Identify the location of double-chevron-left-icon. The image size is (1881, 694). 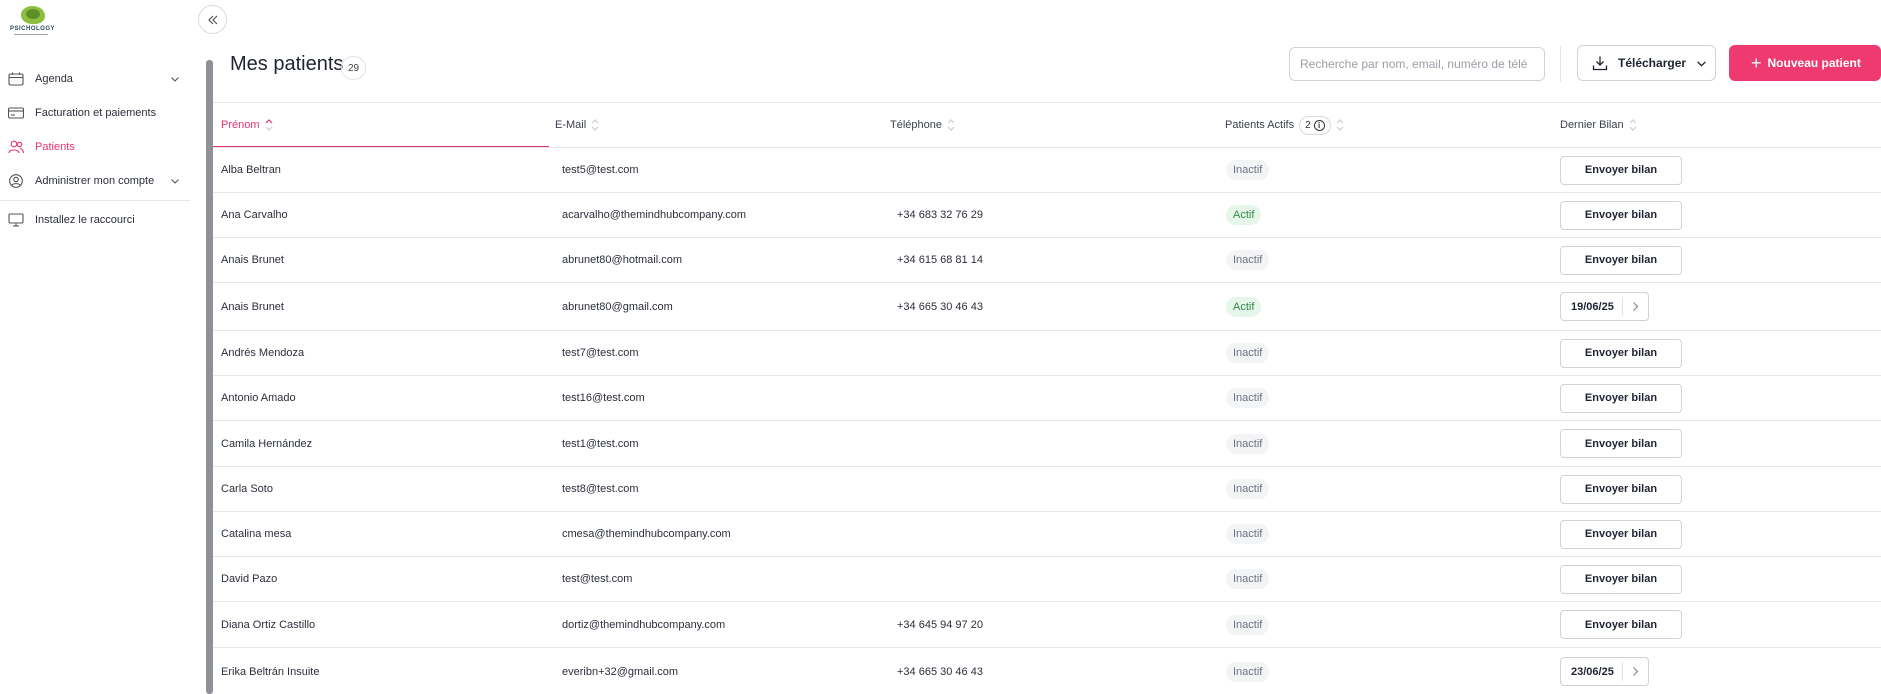
(212, 19).